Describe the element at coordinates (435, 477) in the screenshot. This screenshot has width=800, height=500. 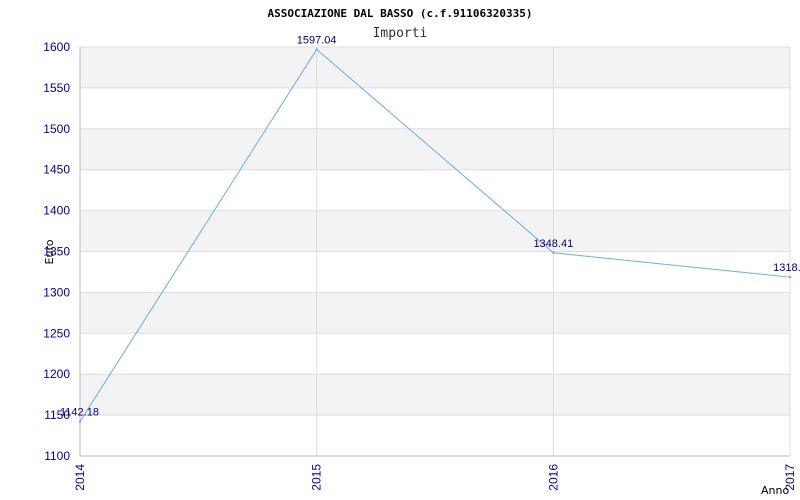
I see `x-tick-labels: 2014 2015 2016 2017` at that location.